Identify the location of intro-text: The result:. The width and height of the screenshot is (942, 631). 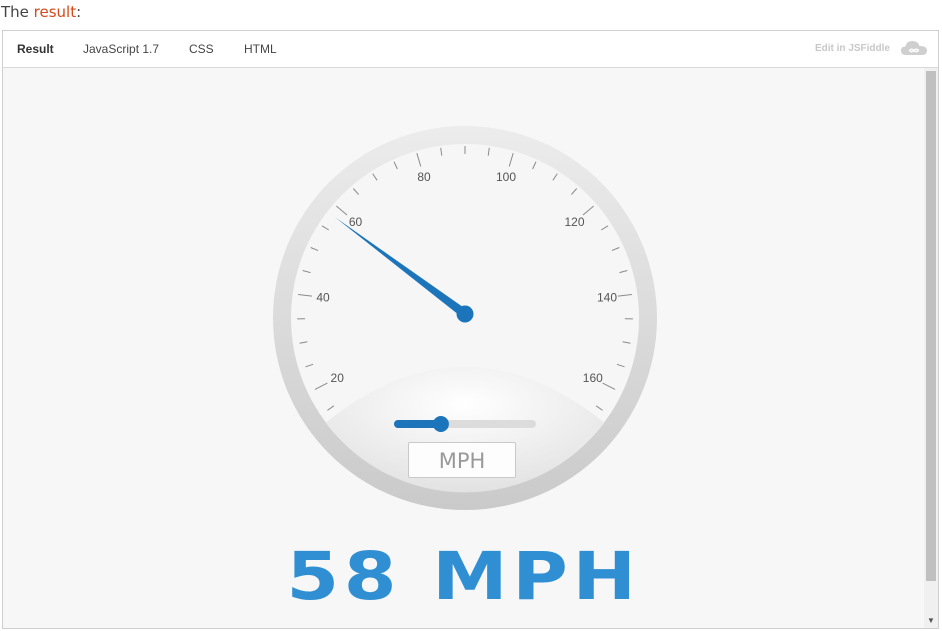
(41, 12).